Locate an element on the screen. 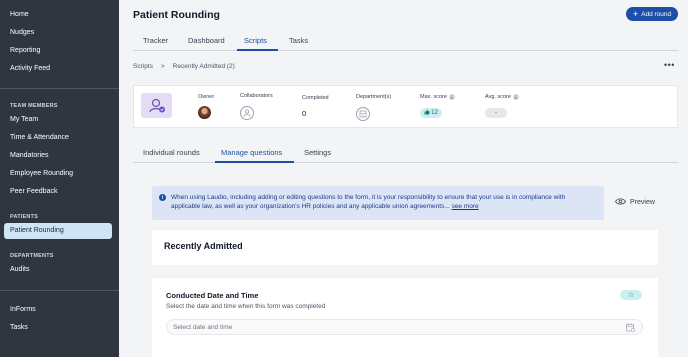 This screenshot has width=688, height=357. breadcrumb: Scripts > Recently Admitted (2) is located at coordinates (184, 66).